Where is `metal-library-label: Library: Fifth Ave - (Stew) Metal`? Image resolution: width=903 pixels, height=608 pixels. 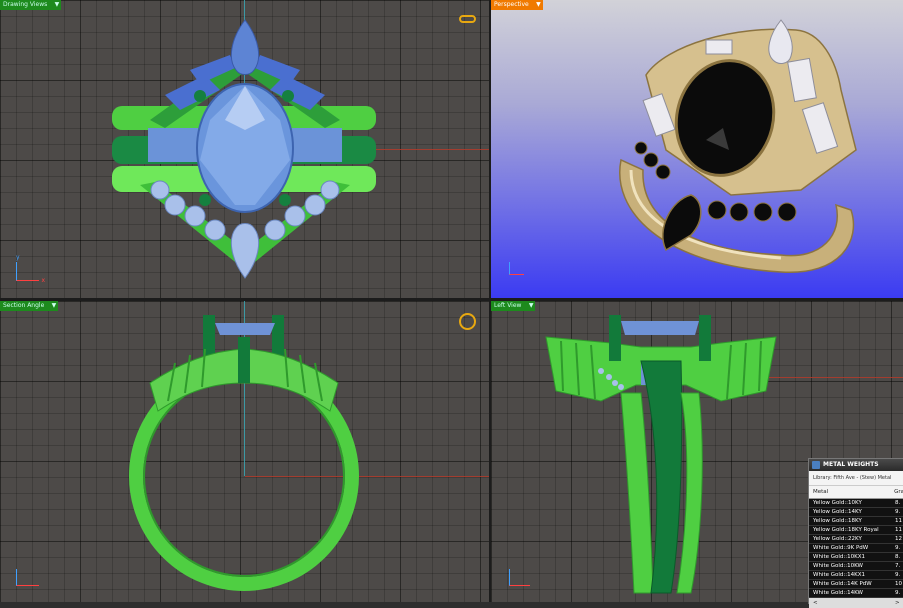
metal-library-label: Library: Fifth Ave - (Stew) Metal is located at coordinates (856, 478).